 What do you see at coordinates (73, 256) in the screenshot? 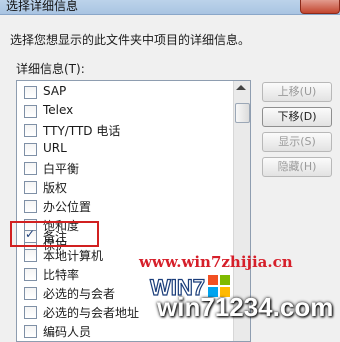
I see `list-item-label: 本地计算机` at bounding box center [73, 256].